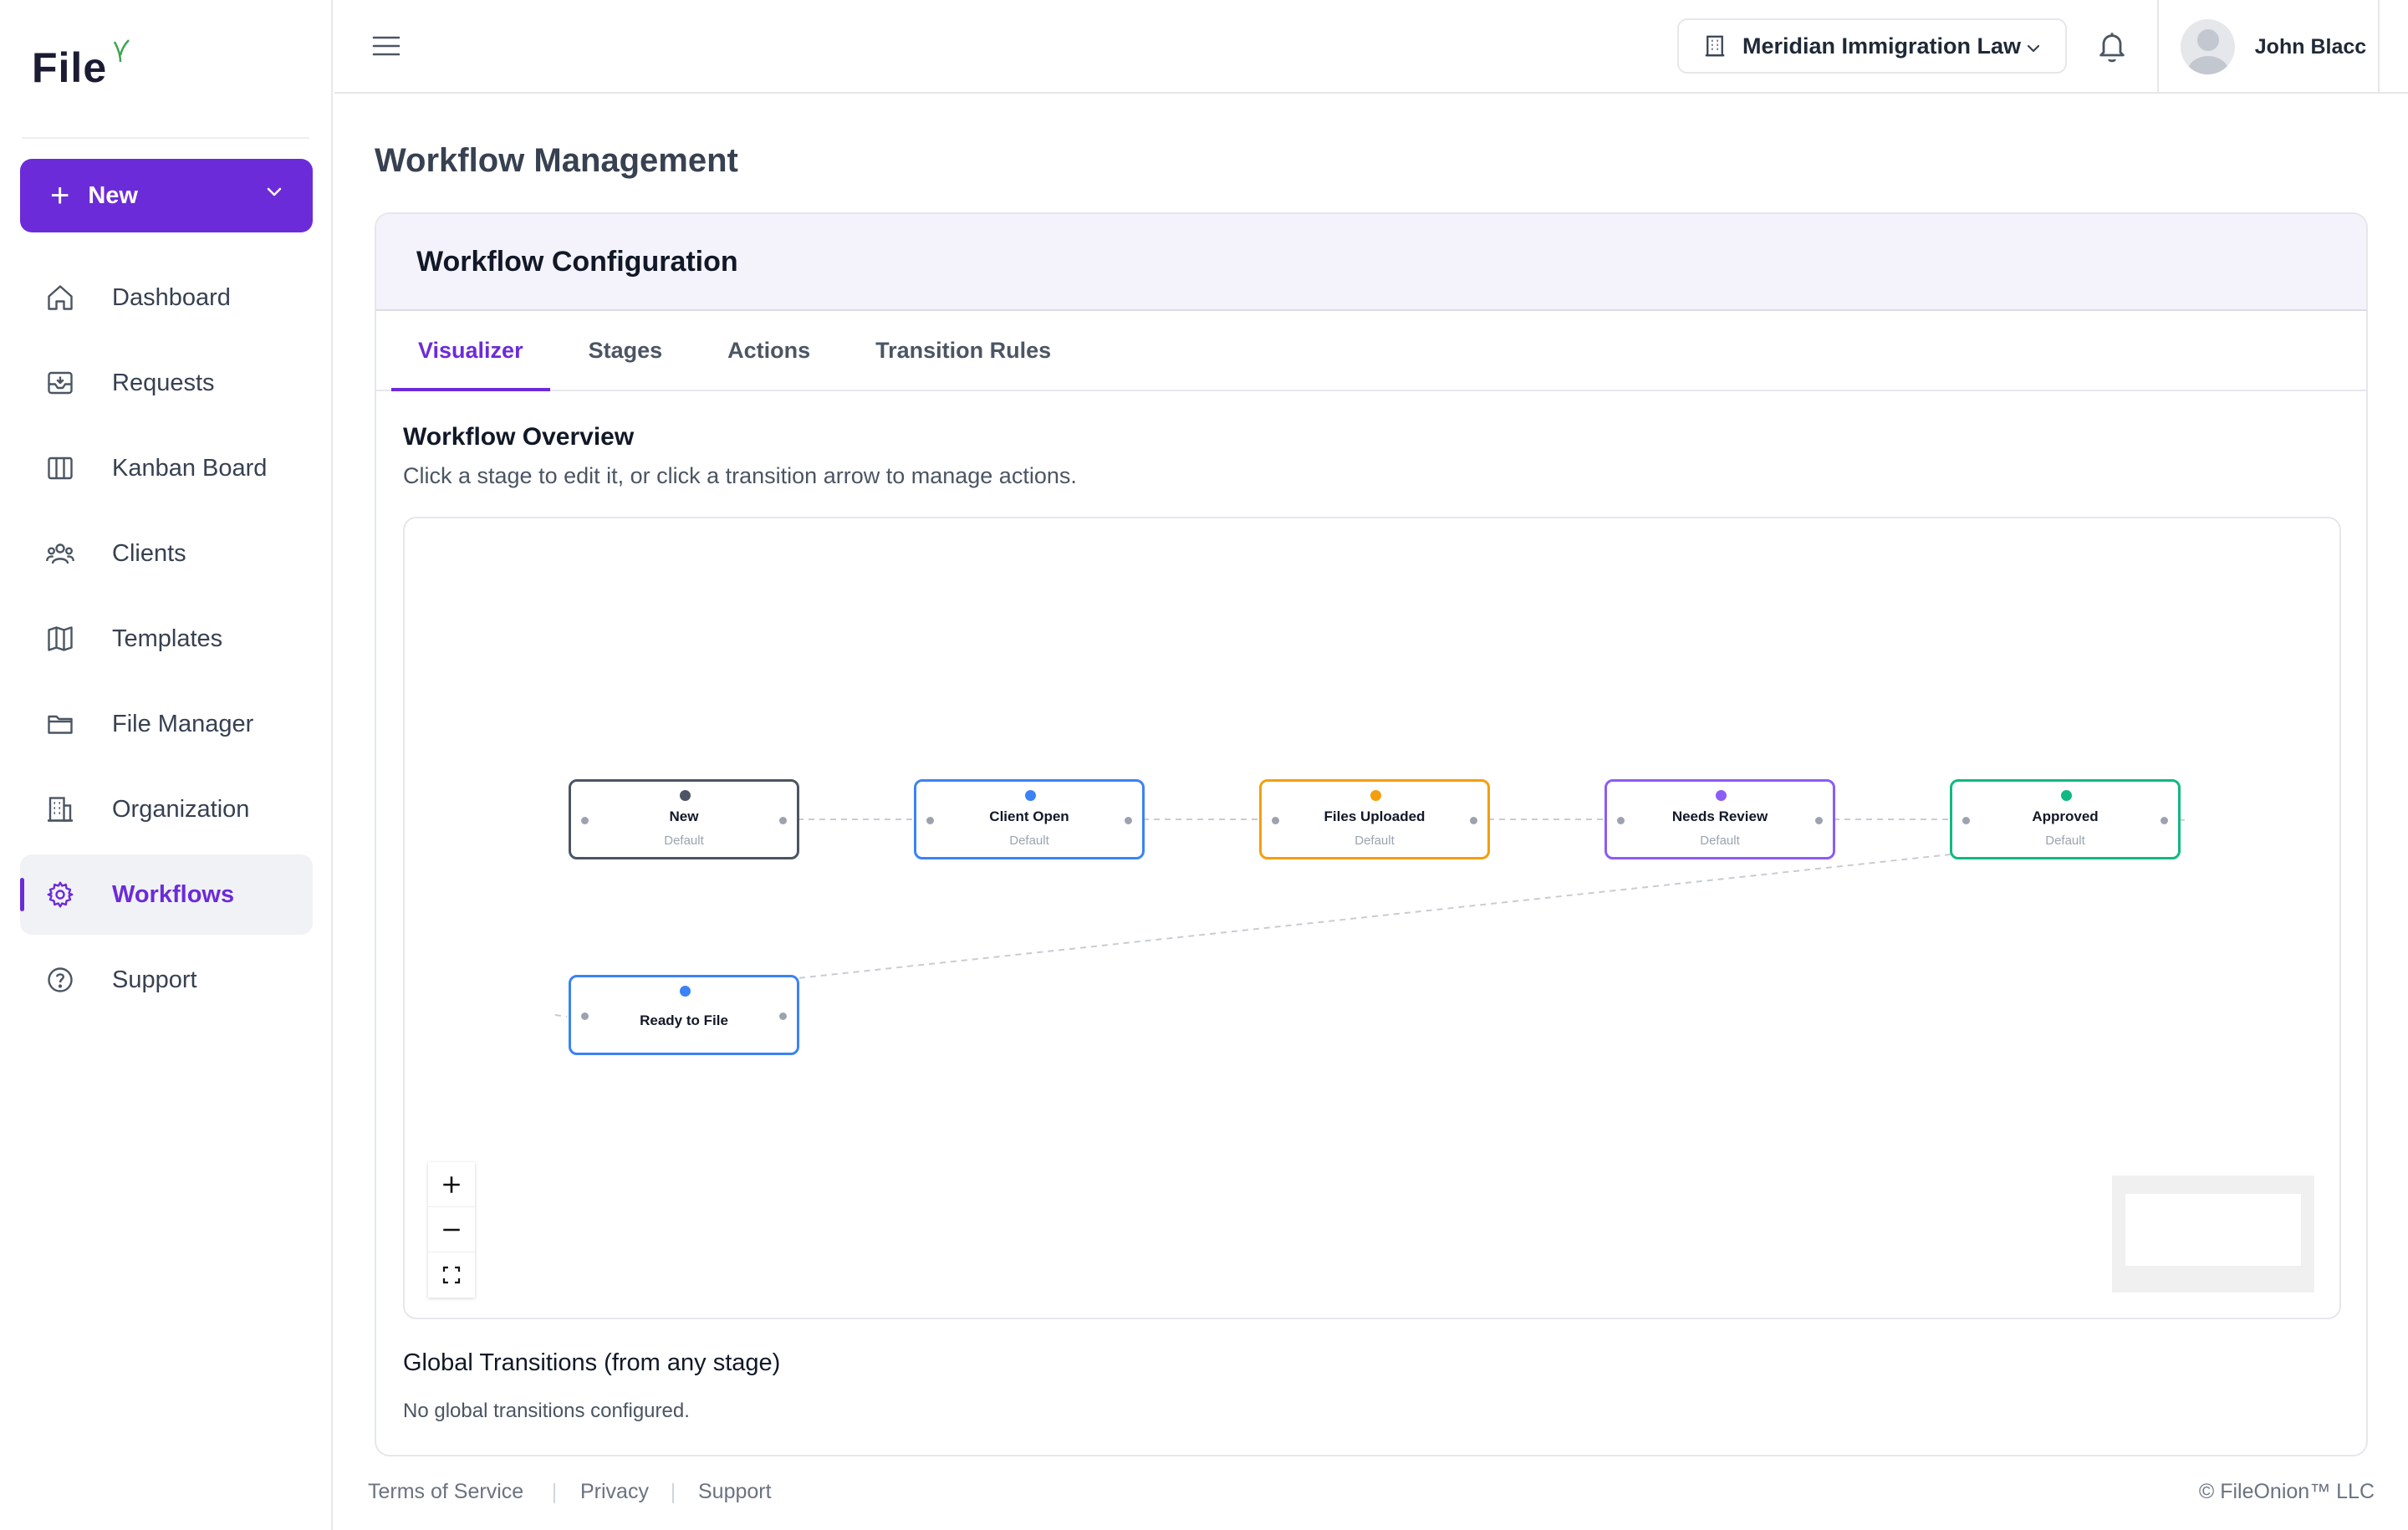 This screenshot has width=2408, height=1530. I want to click on home-icon, so click(60, 297).